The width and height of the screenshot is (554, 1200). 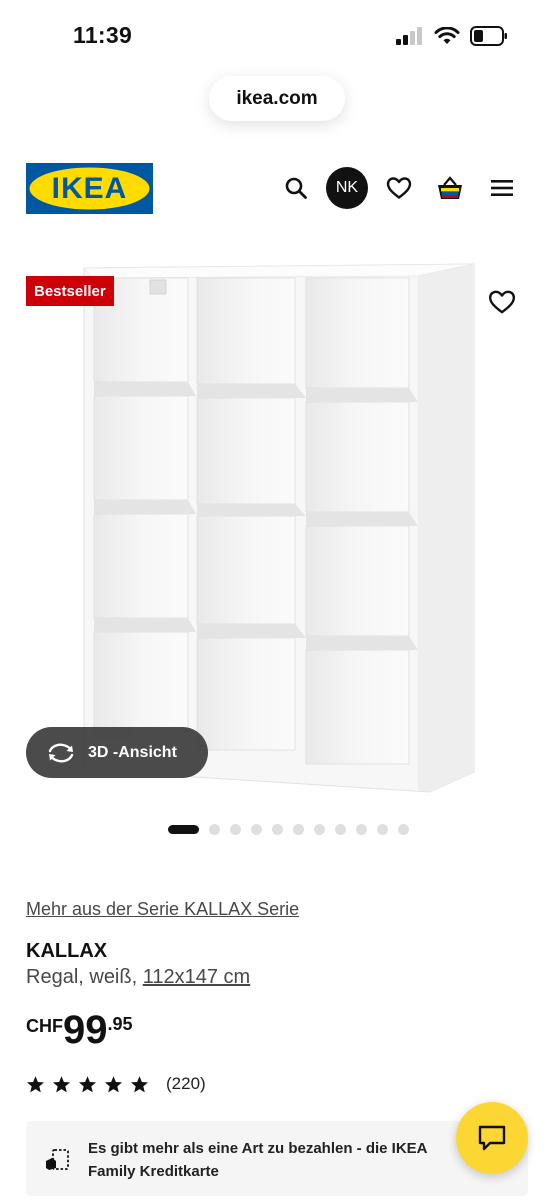 I want to click on rating-stars, so click(x=91, y=1084).